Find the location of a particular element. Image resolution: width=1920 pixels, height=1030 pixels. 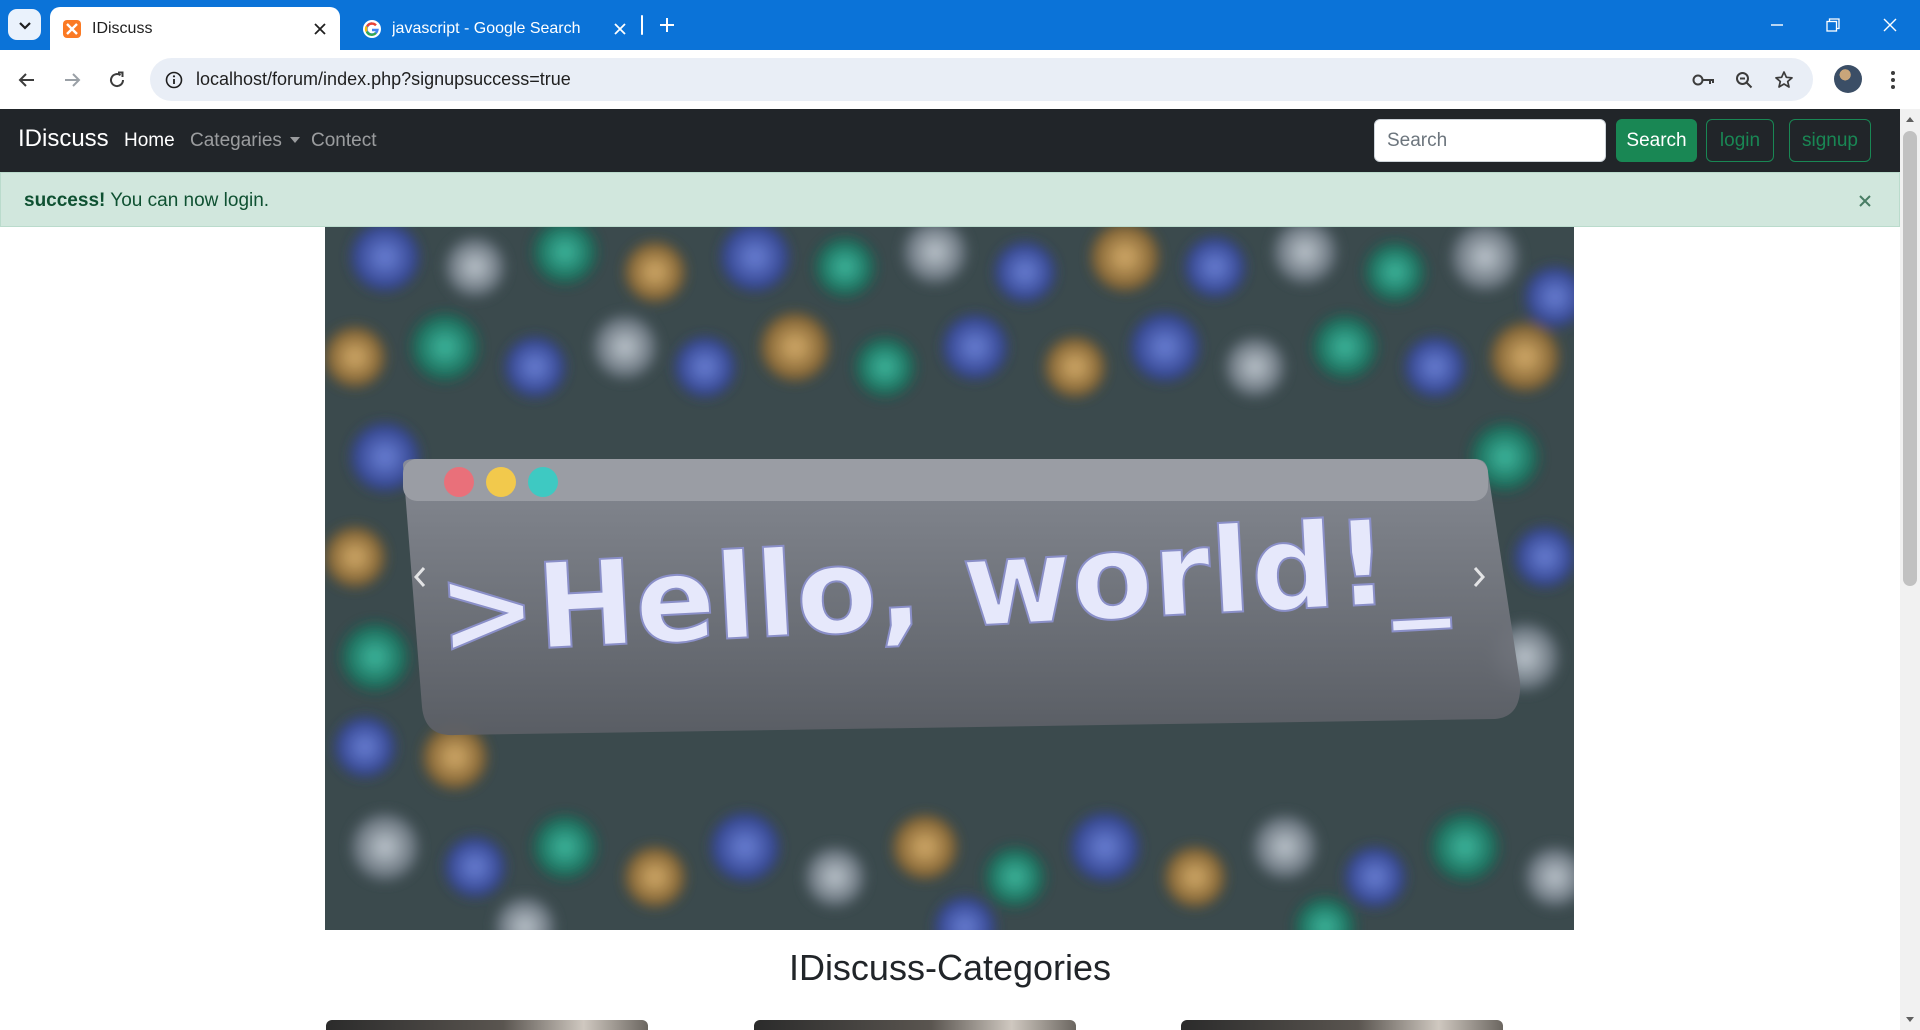

categories-heading: IDiscuss-Categories is located at coordinates (950, 967).